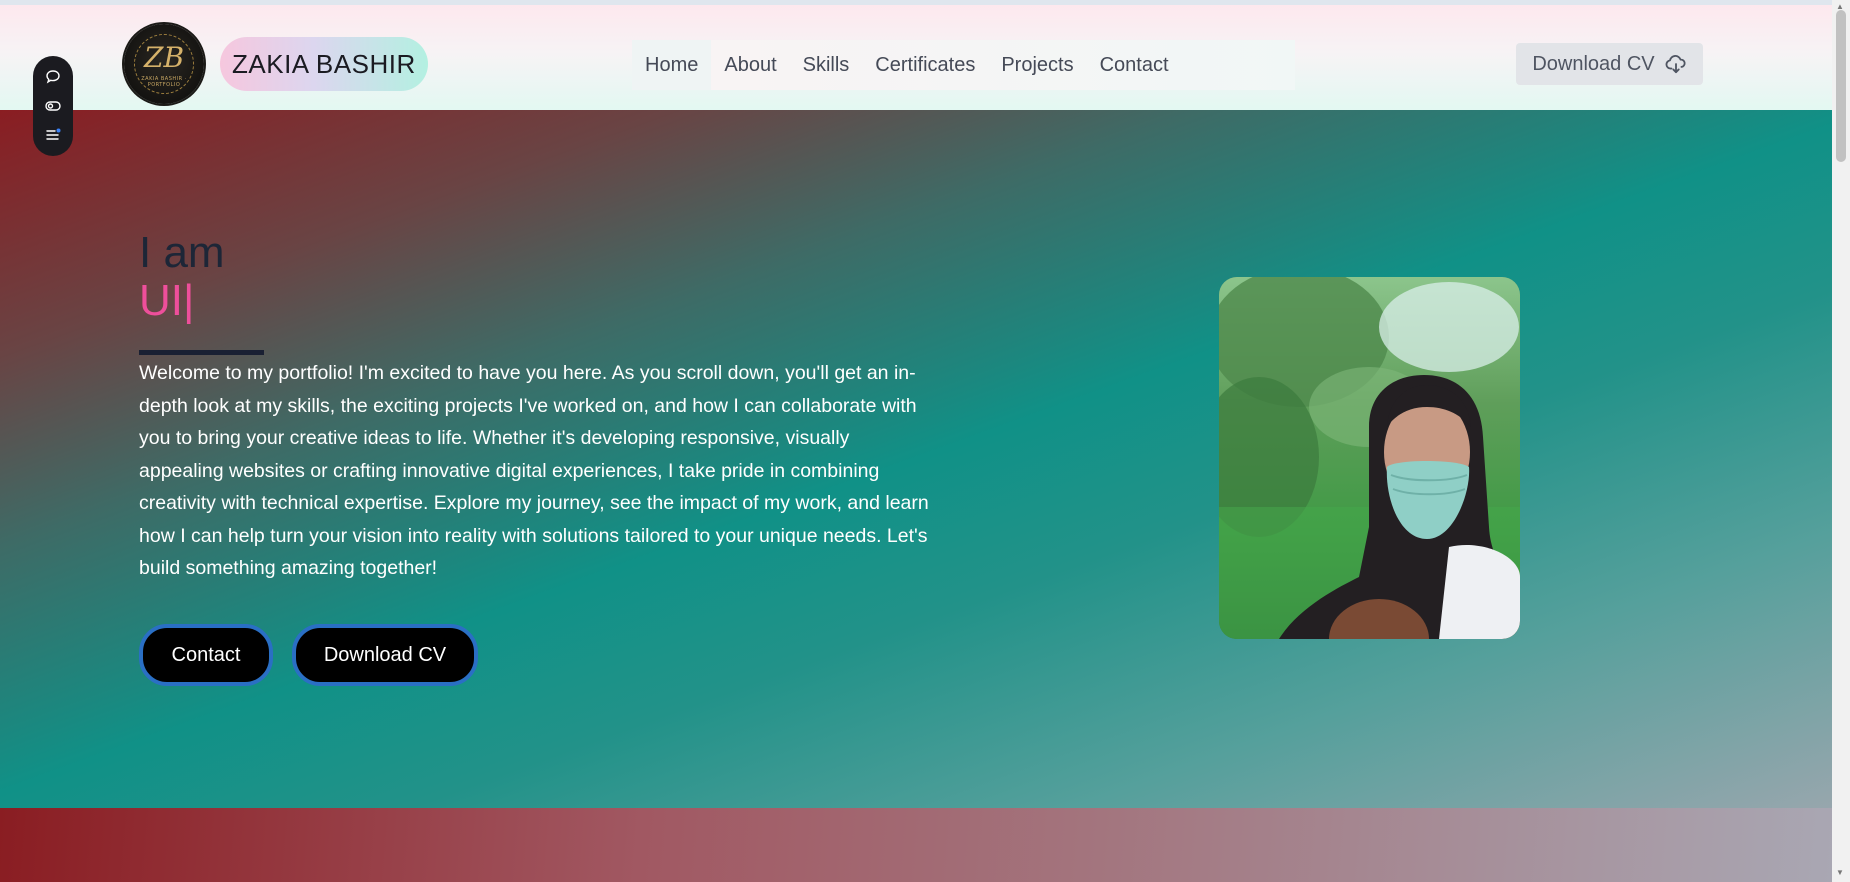  I want to click on profile-photo-illustration, so click(1369, 458).